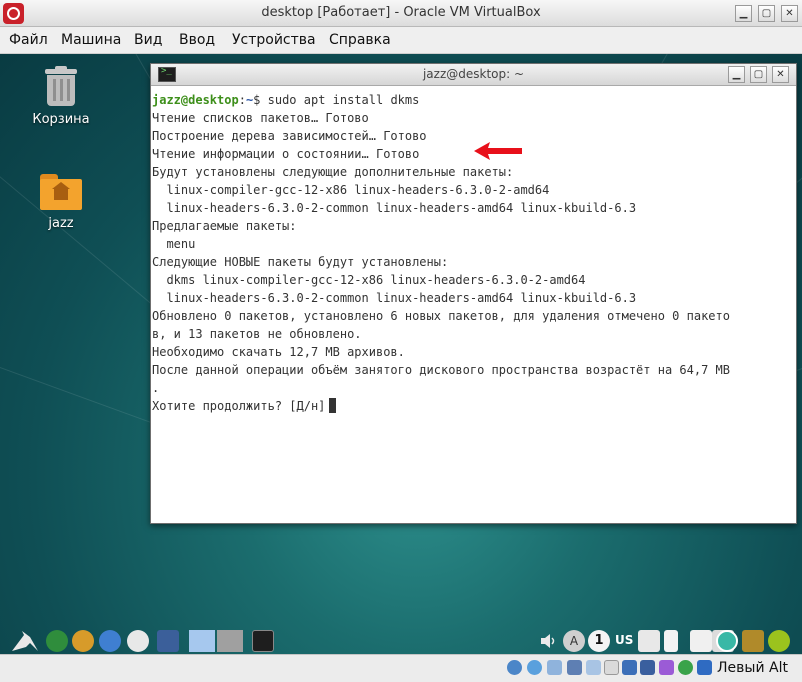  I want to click on start-menu-icon, so click(25, 641).